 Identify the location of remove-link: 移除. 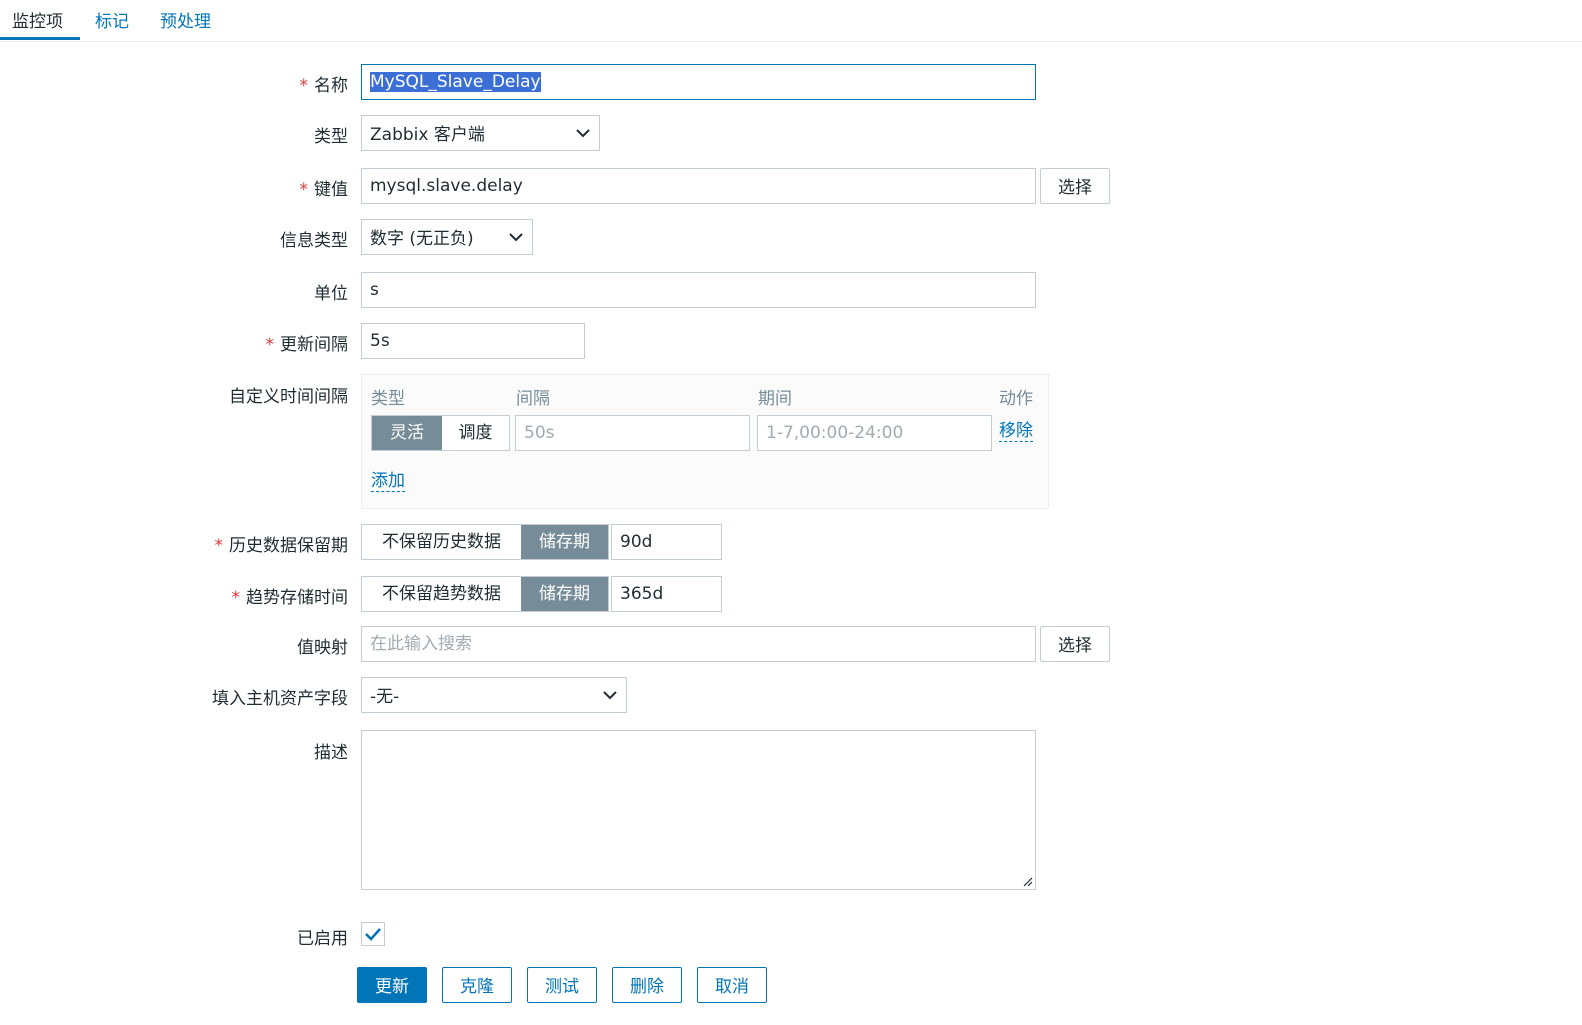
(1016, 431).